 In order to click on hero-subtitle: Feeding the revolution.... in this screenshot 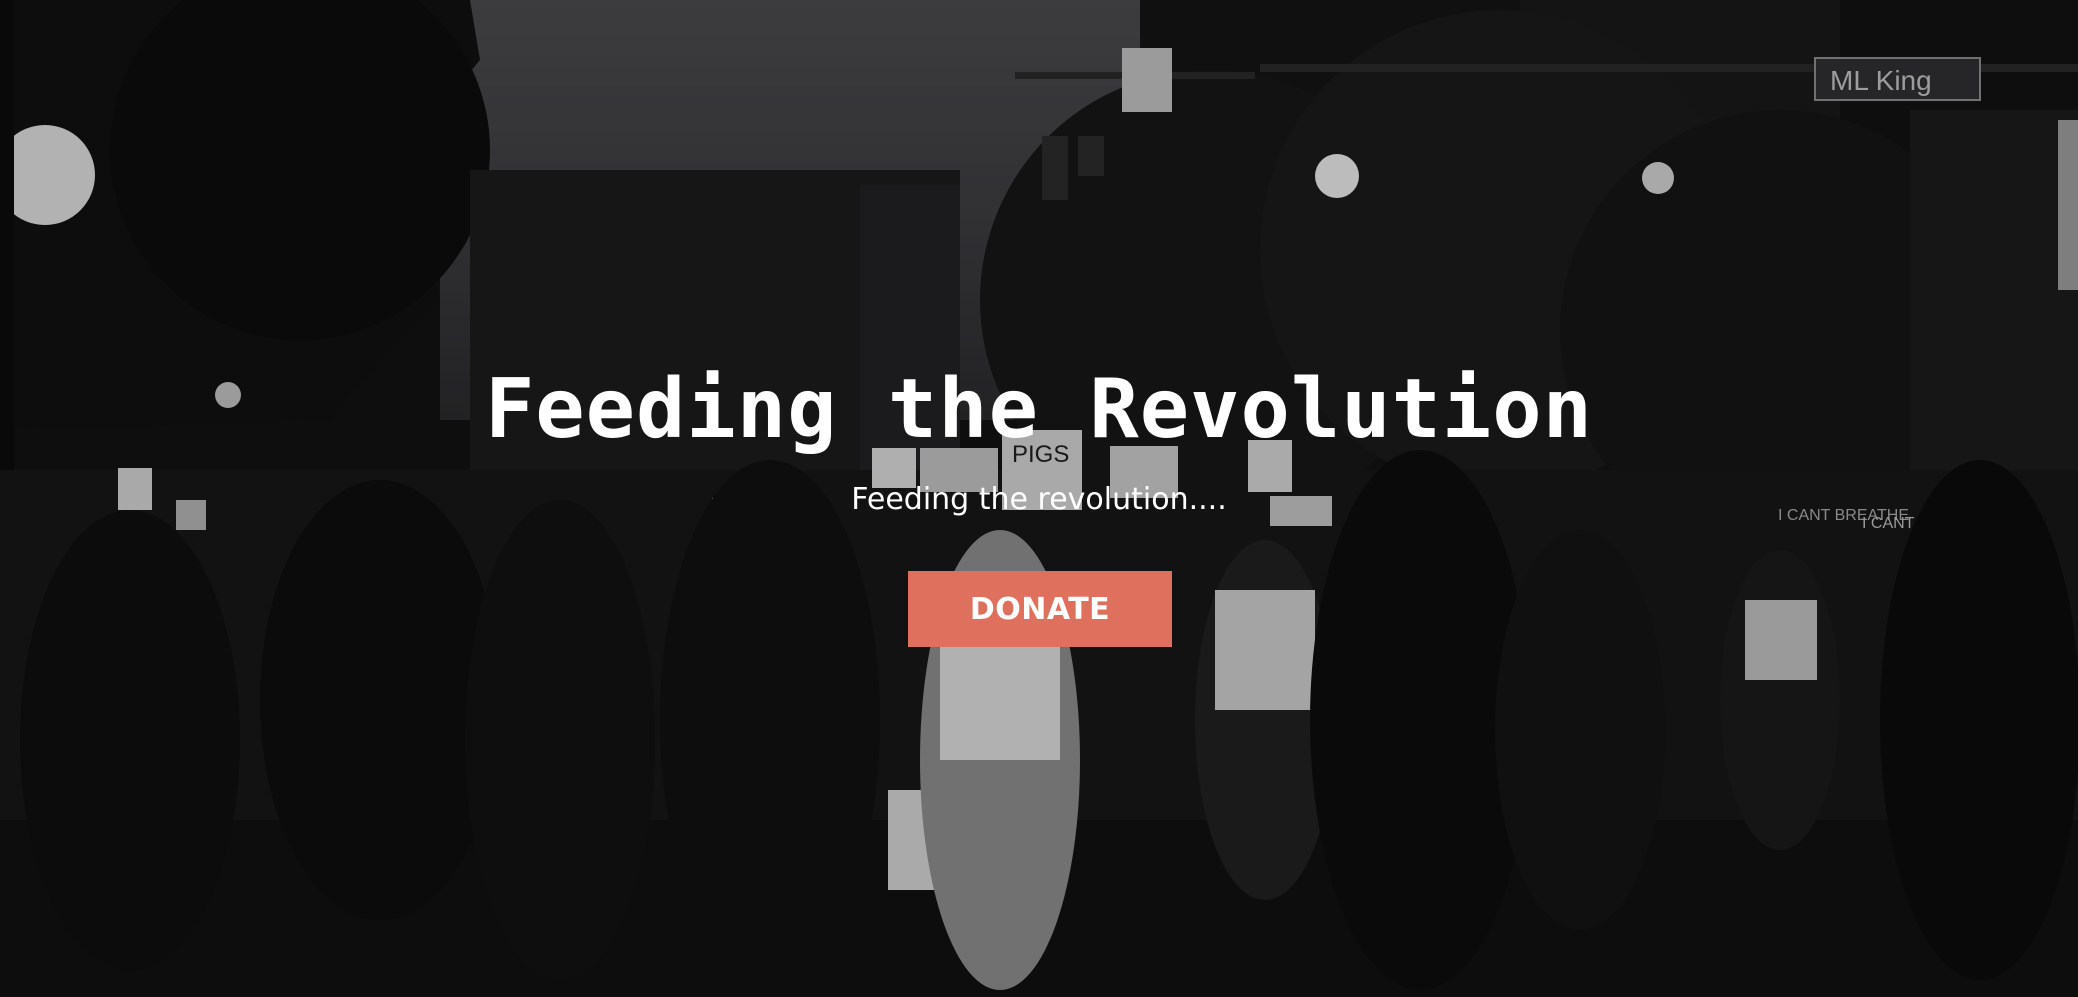, I will do `click(1039, 499)`.